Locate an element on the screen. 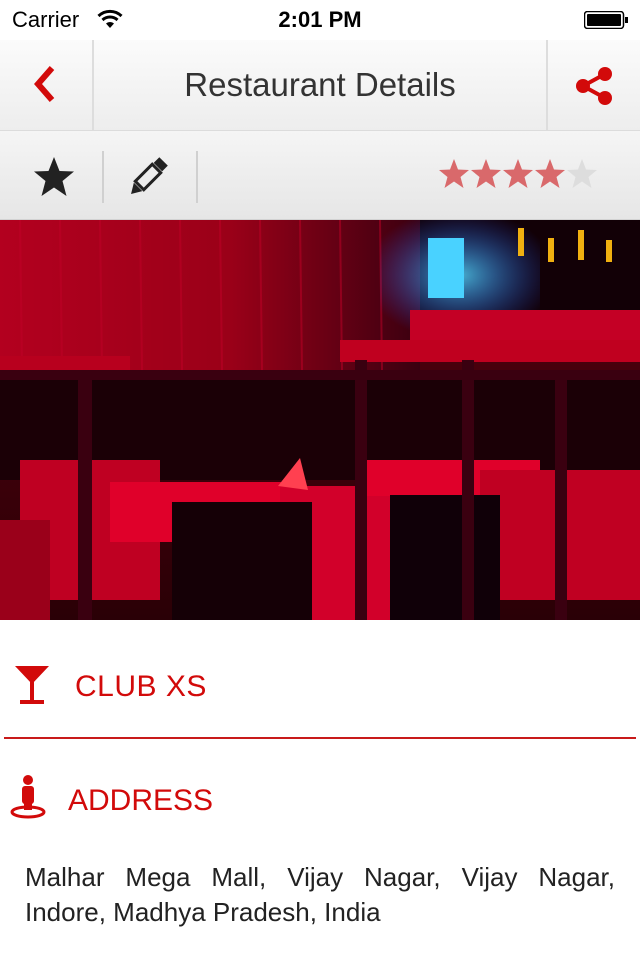  favorite-button is located at coordinates (54, 177).